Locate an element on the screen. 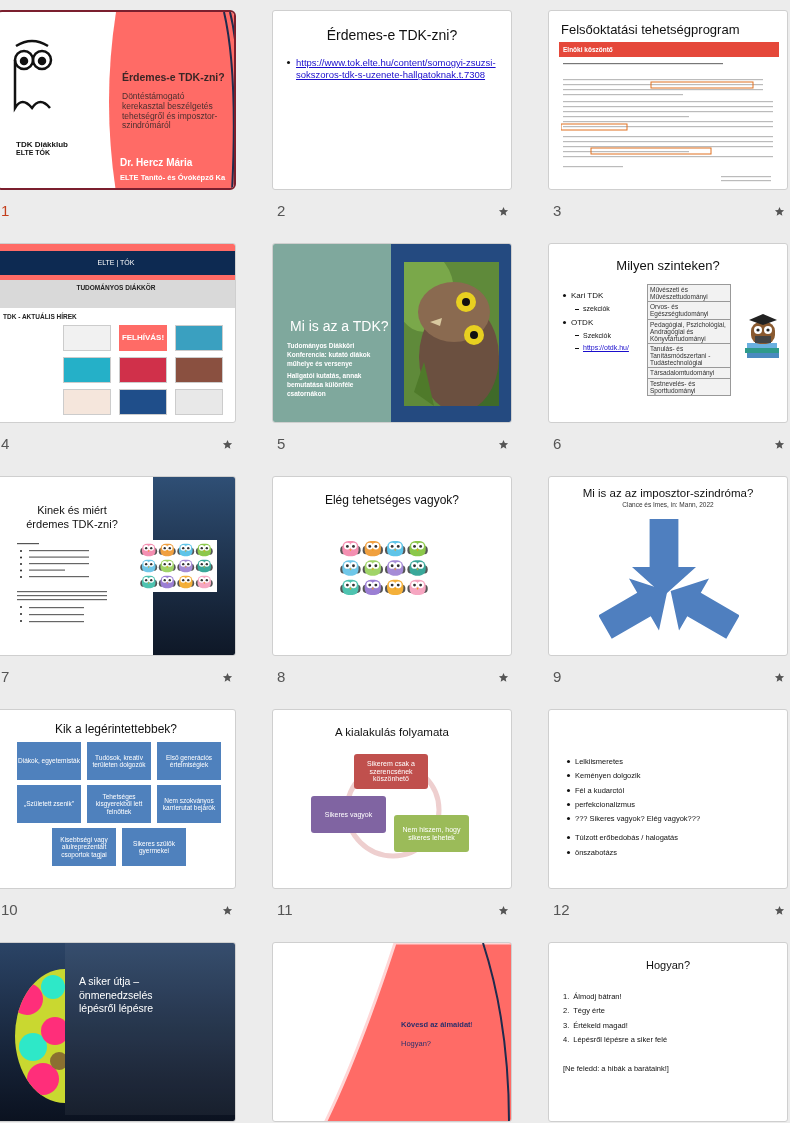  author-name: Dr. Hercz Mária is located at coordinates (156, 163).